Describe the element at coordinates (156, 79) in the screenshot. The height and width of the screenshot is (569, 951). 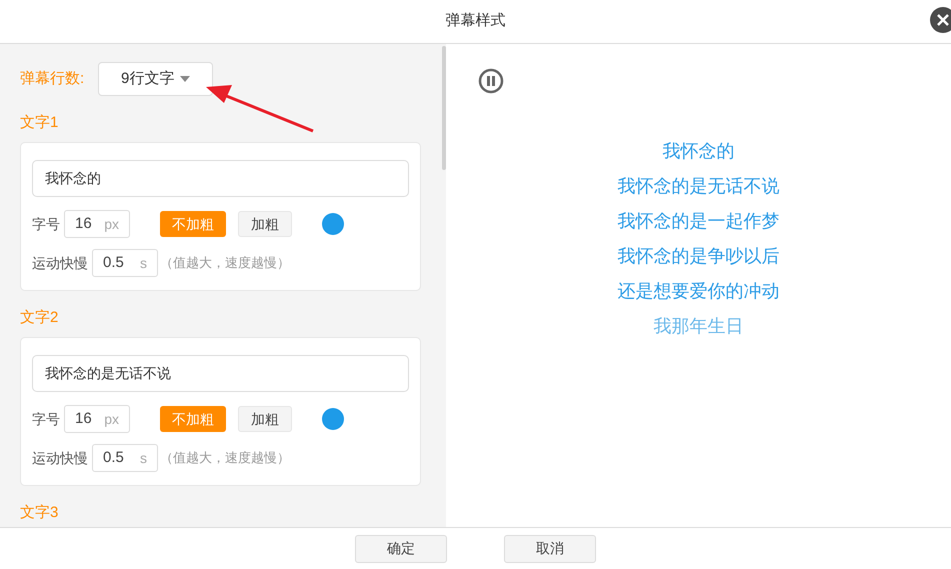
I see `rows-dropdown: 9行文字` at that location.